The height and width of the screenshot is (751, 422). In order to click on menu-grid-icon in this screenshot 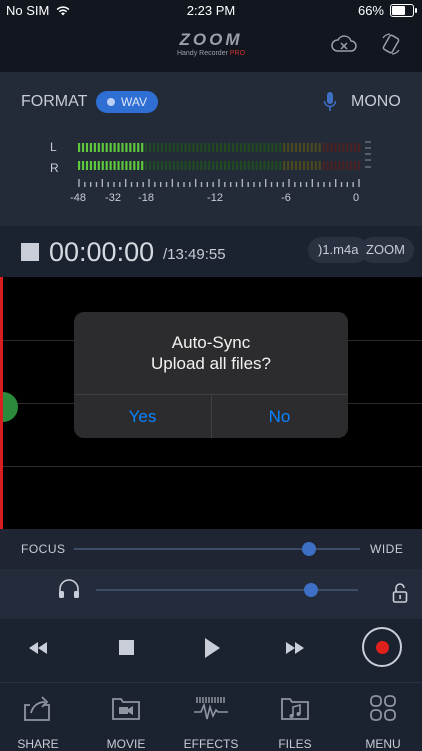, I will do `click(383, 708)`.